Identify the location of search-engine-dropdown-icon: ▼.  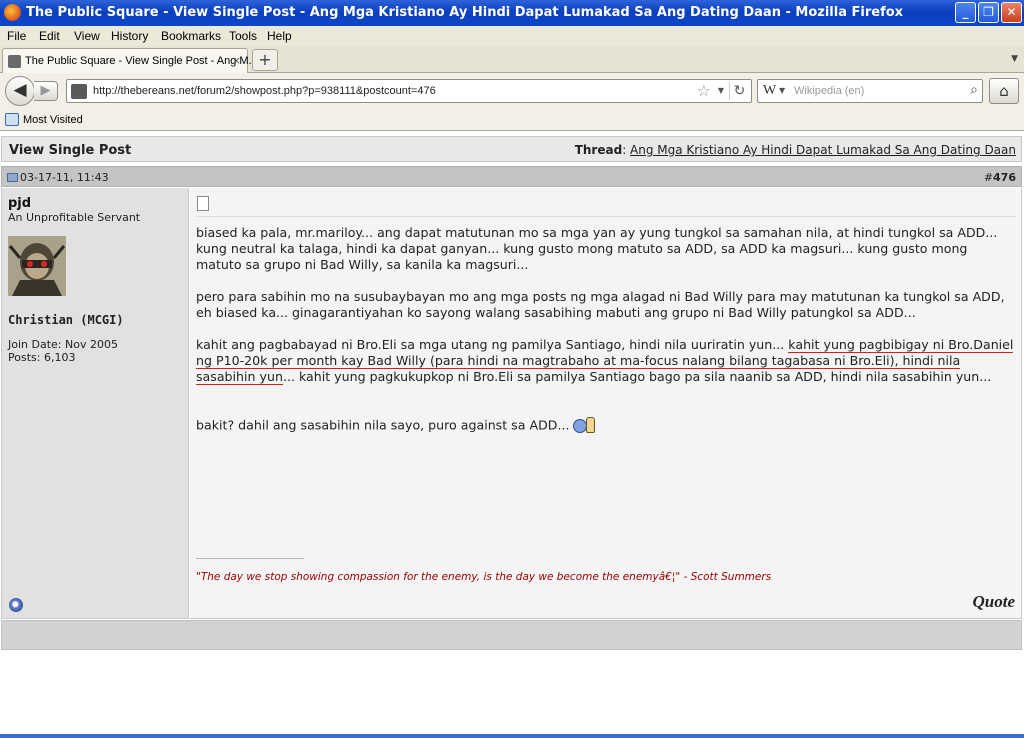
(782, 90).